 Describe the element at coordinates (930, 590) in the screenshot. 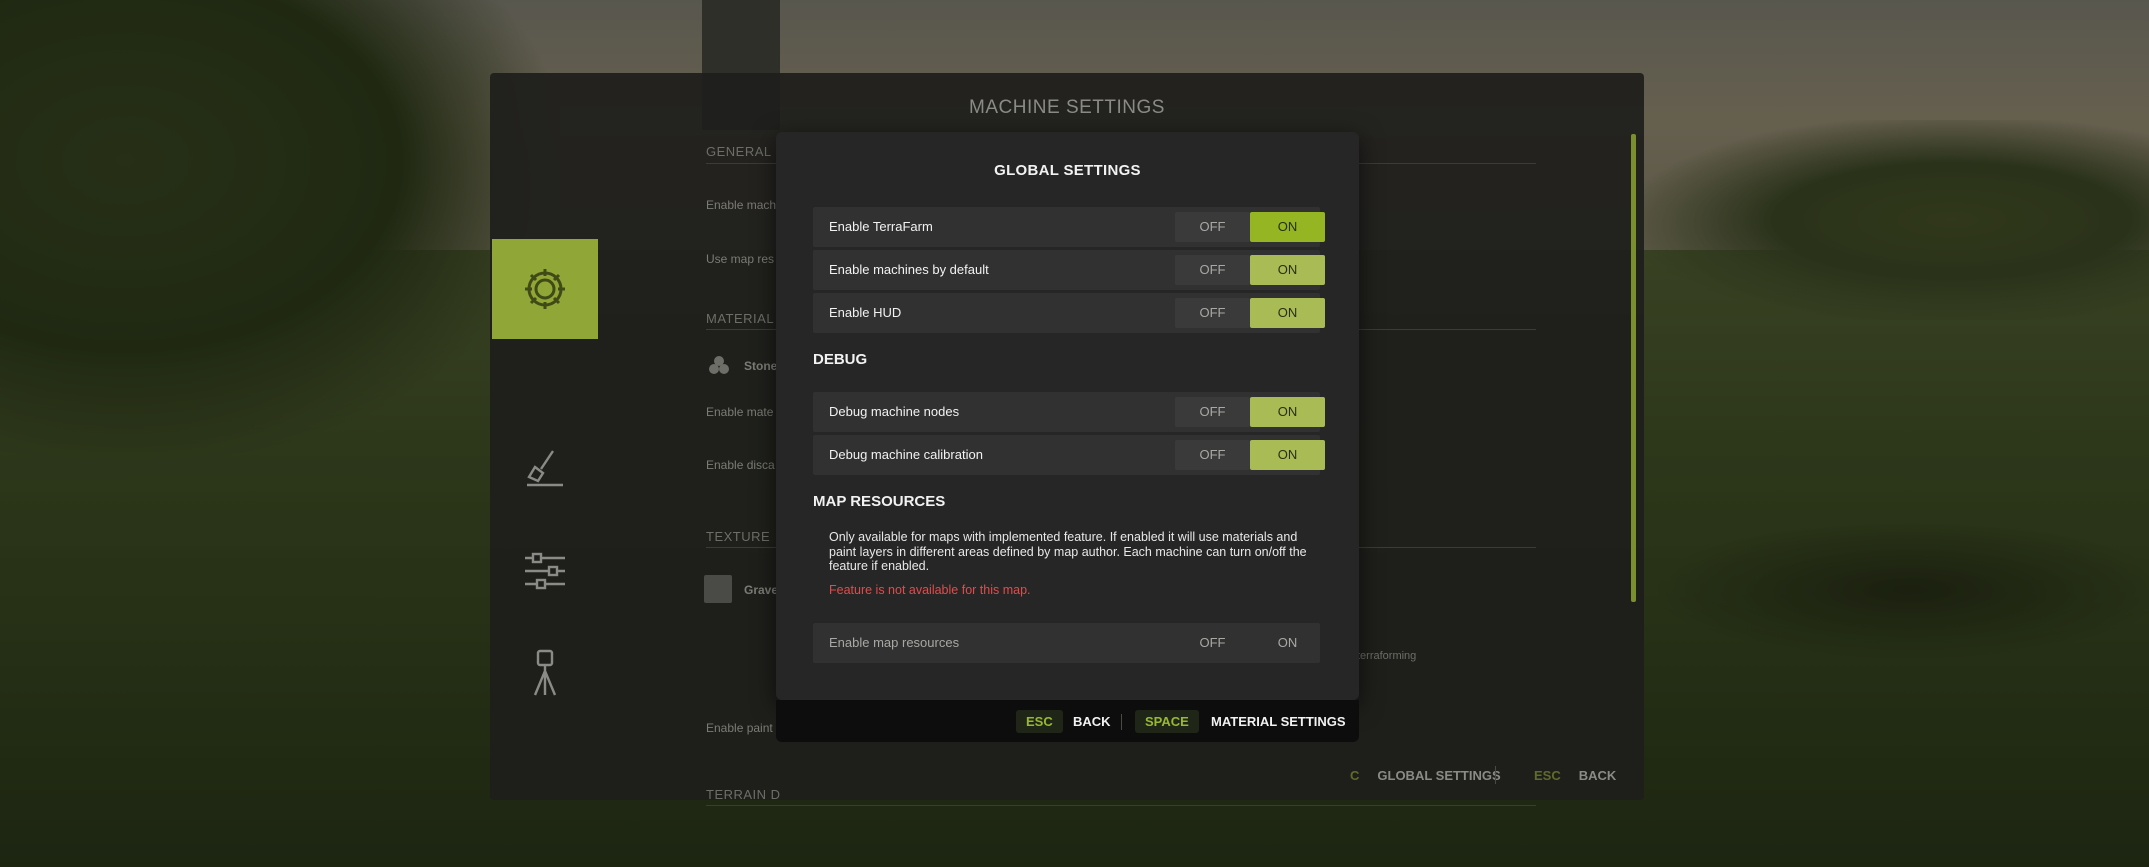

I see `map-resources-warning: Feature is not available for this map.` at that location.